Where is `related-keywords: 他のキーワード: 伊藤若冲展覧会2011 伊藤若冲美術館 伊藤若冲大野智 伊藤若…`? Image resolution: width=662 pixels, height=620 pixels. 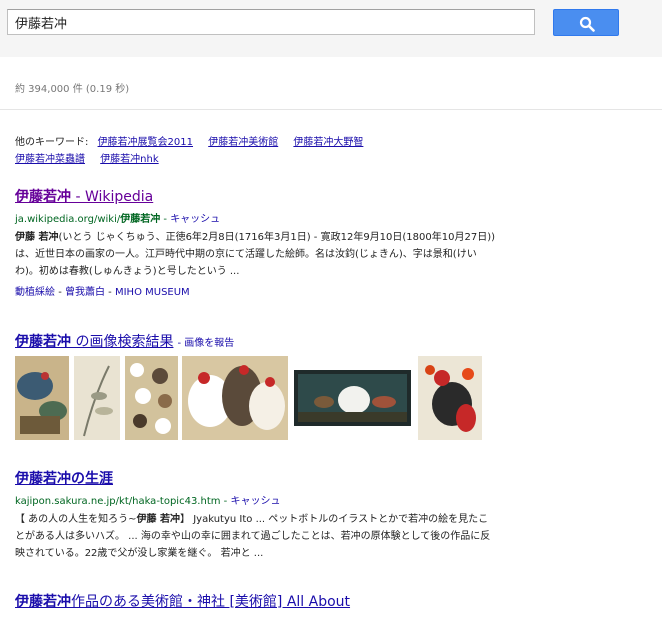
related-keywords: 他のキーワード: 伊藤若冲展覧会2011 伊藤若冲美術館 伊藤若冲大野智 伊藤若… is located at coordinates (230, 151).